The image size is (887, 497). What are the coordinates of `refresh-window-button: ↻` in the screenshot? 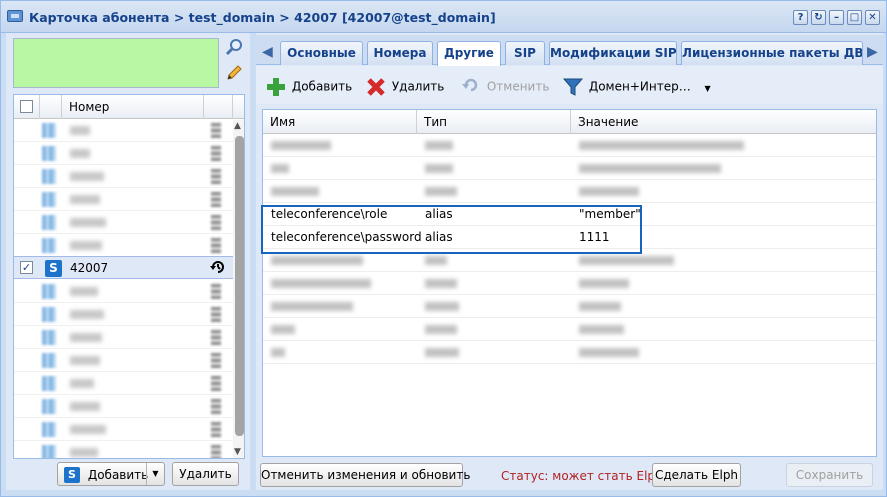 It's located at (818, 17).